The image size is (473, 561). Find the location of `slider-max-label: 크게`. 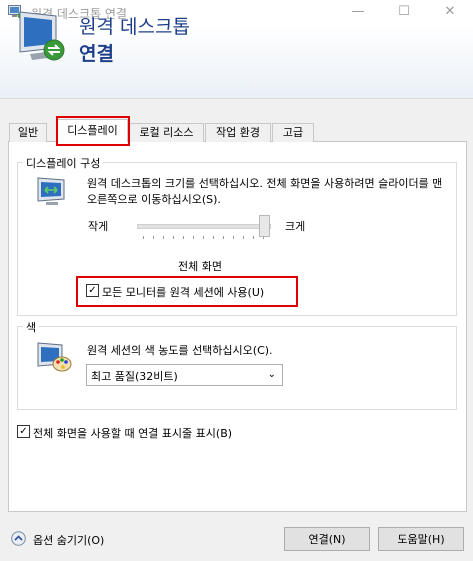

slider-max-label: 크게 is located at coordinates (295, 226).